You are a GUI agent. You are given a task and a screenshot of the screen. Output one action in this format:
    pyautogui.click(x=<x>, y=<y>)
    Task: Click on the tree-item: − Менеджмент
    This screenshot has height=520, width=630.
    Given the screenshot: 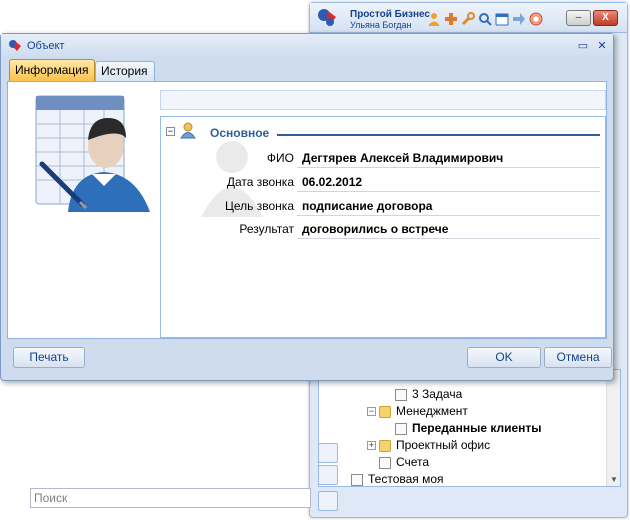 What is the action you would take?
    pyautogui.click(x=417, y=411)
    